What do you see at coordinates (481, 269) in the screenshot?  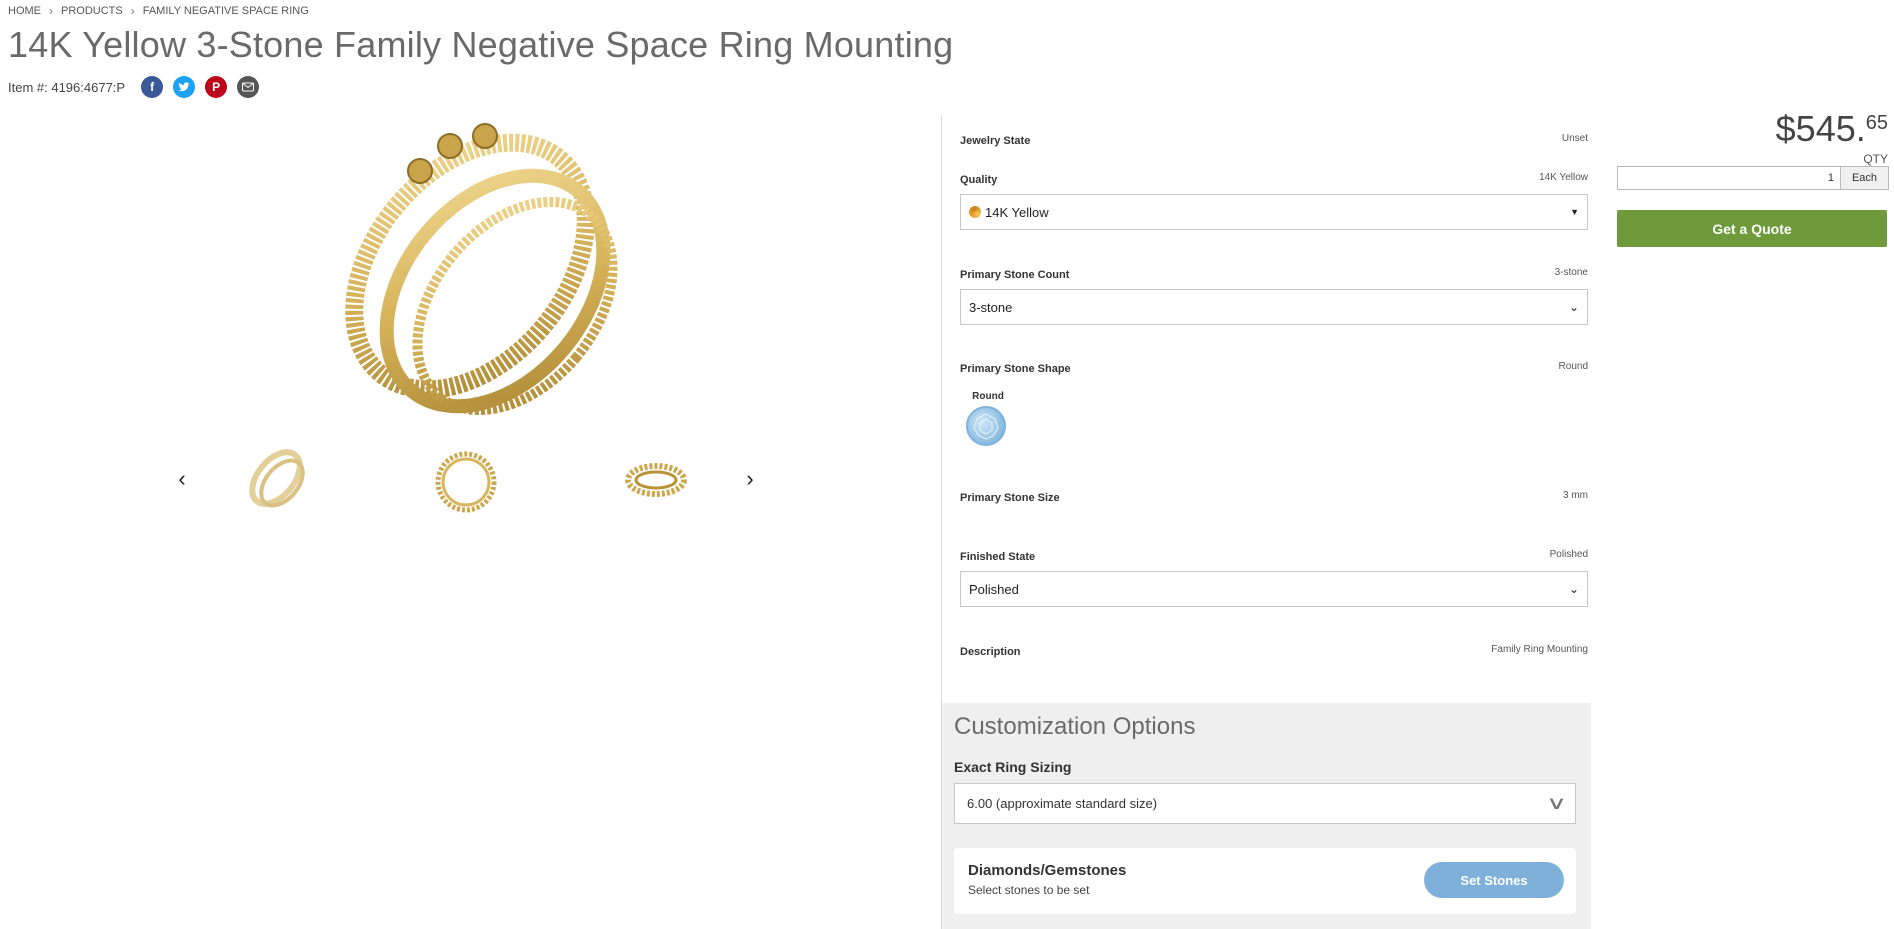 I see `ring-image` at bounding box center [481, 269].